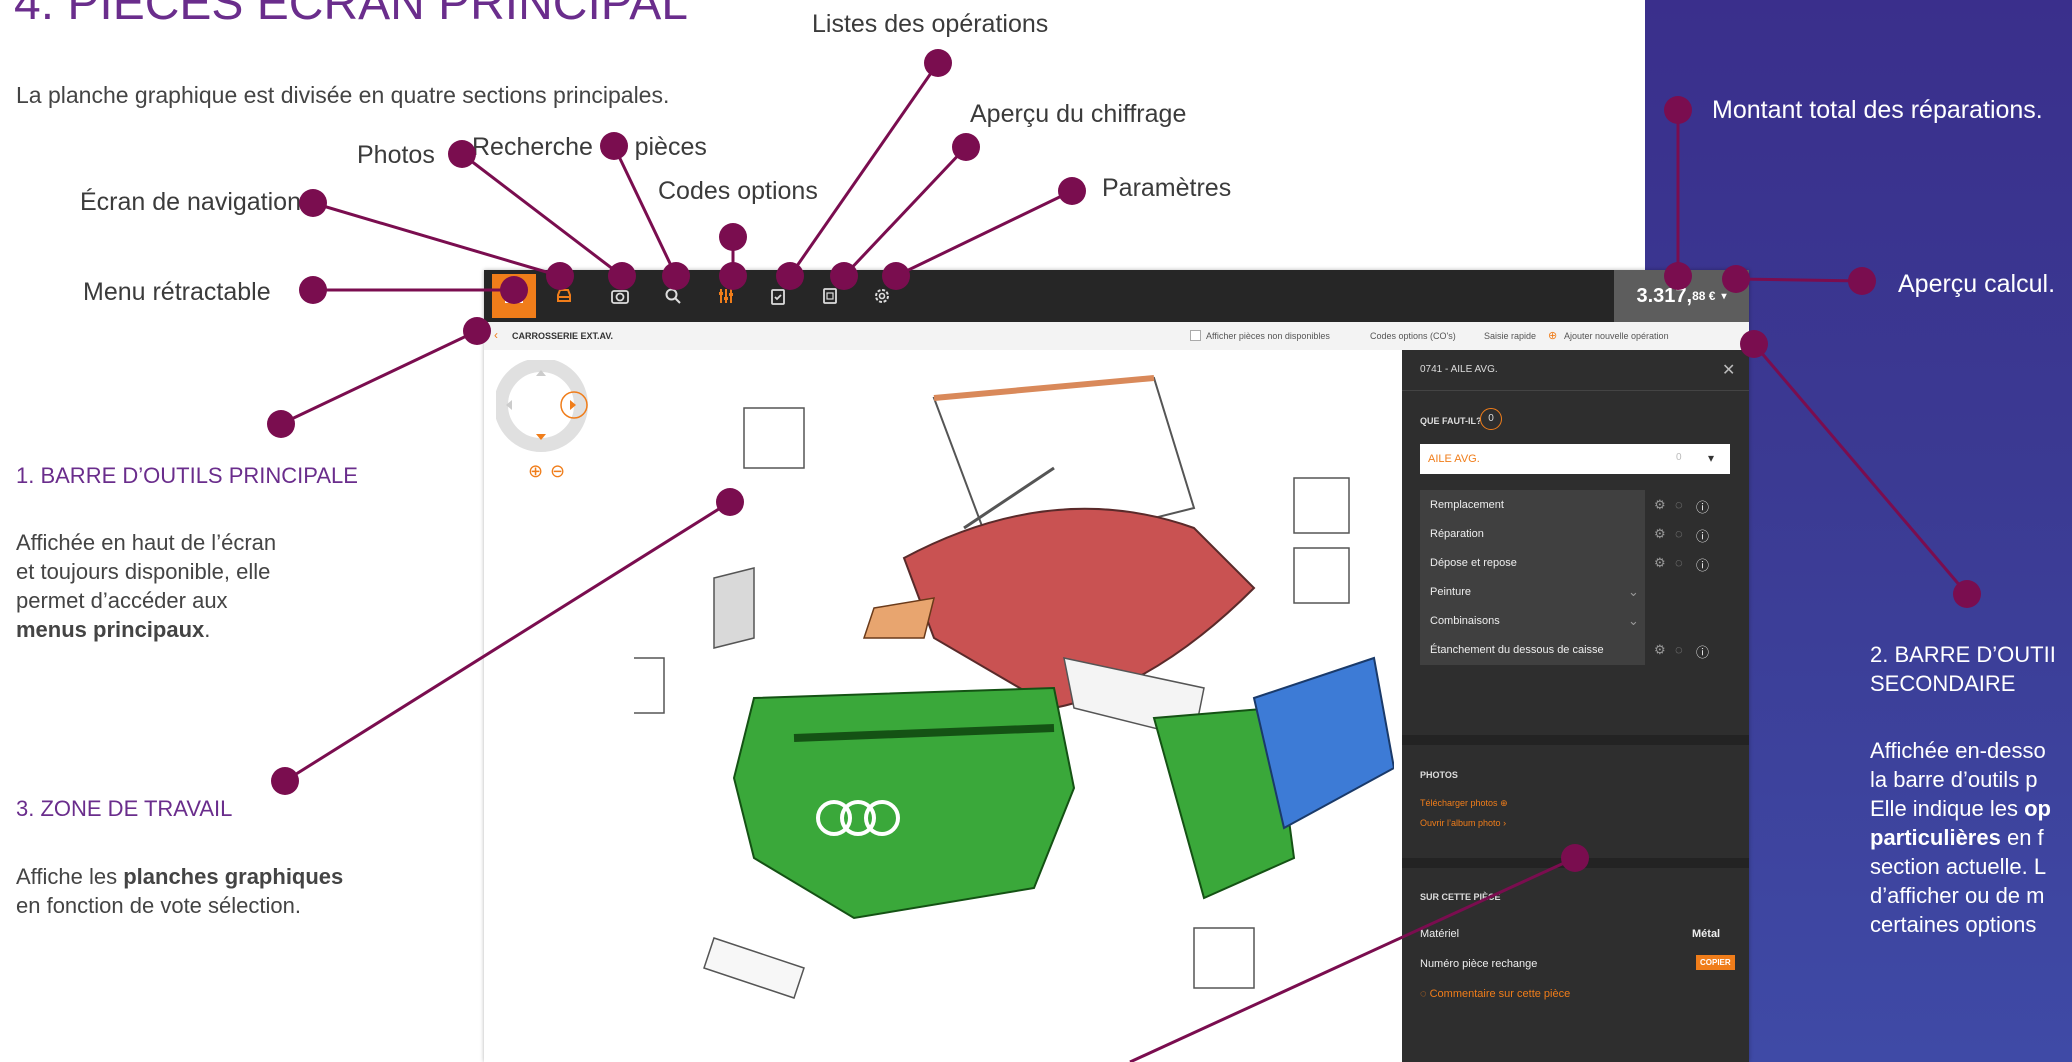  What do you see at coordinates (938, 63) in the screenshot?
I see `marker-operations-list` at bounding box center [938, 63].